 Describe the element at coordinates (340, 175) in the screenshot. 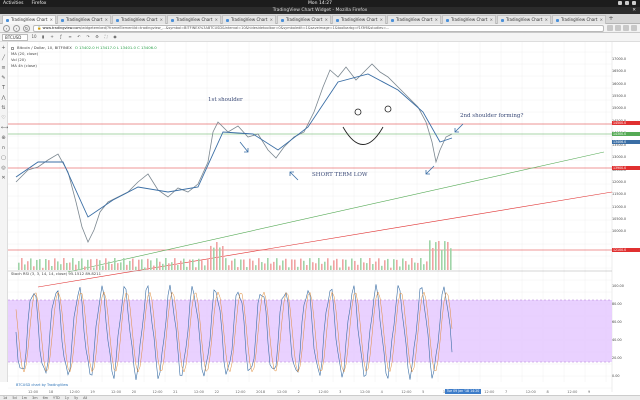

I see `annotation-short-term-low: SHORT TERM LOW` at that location.